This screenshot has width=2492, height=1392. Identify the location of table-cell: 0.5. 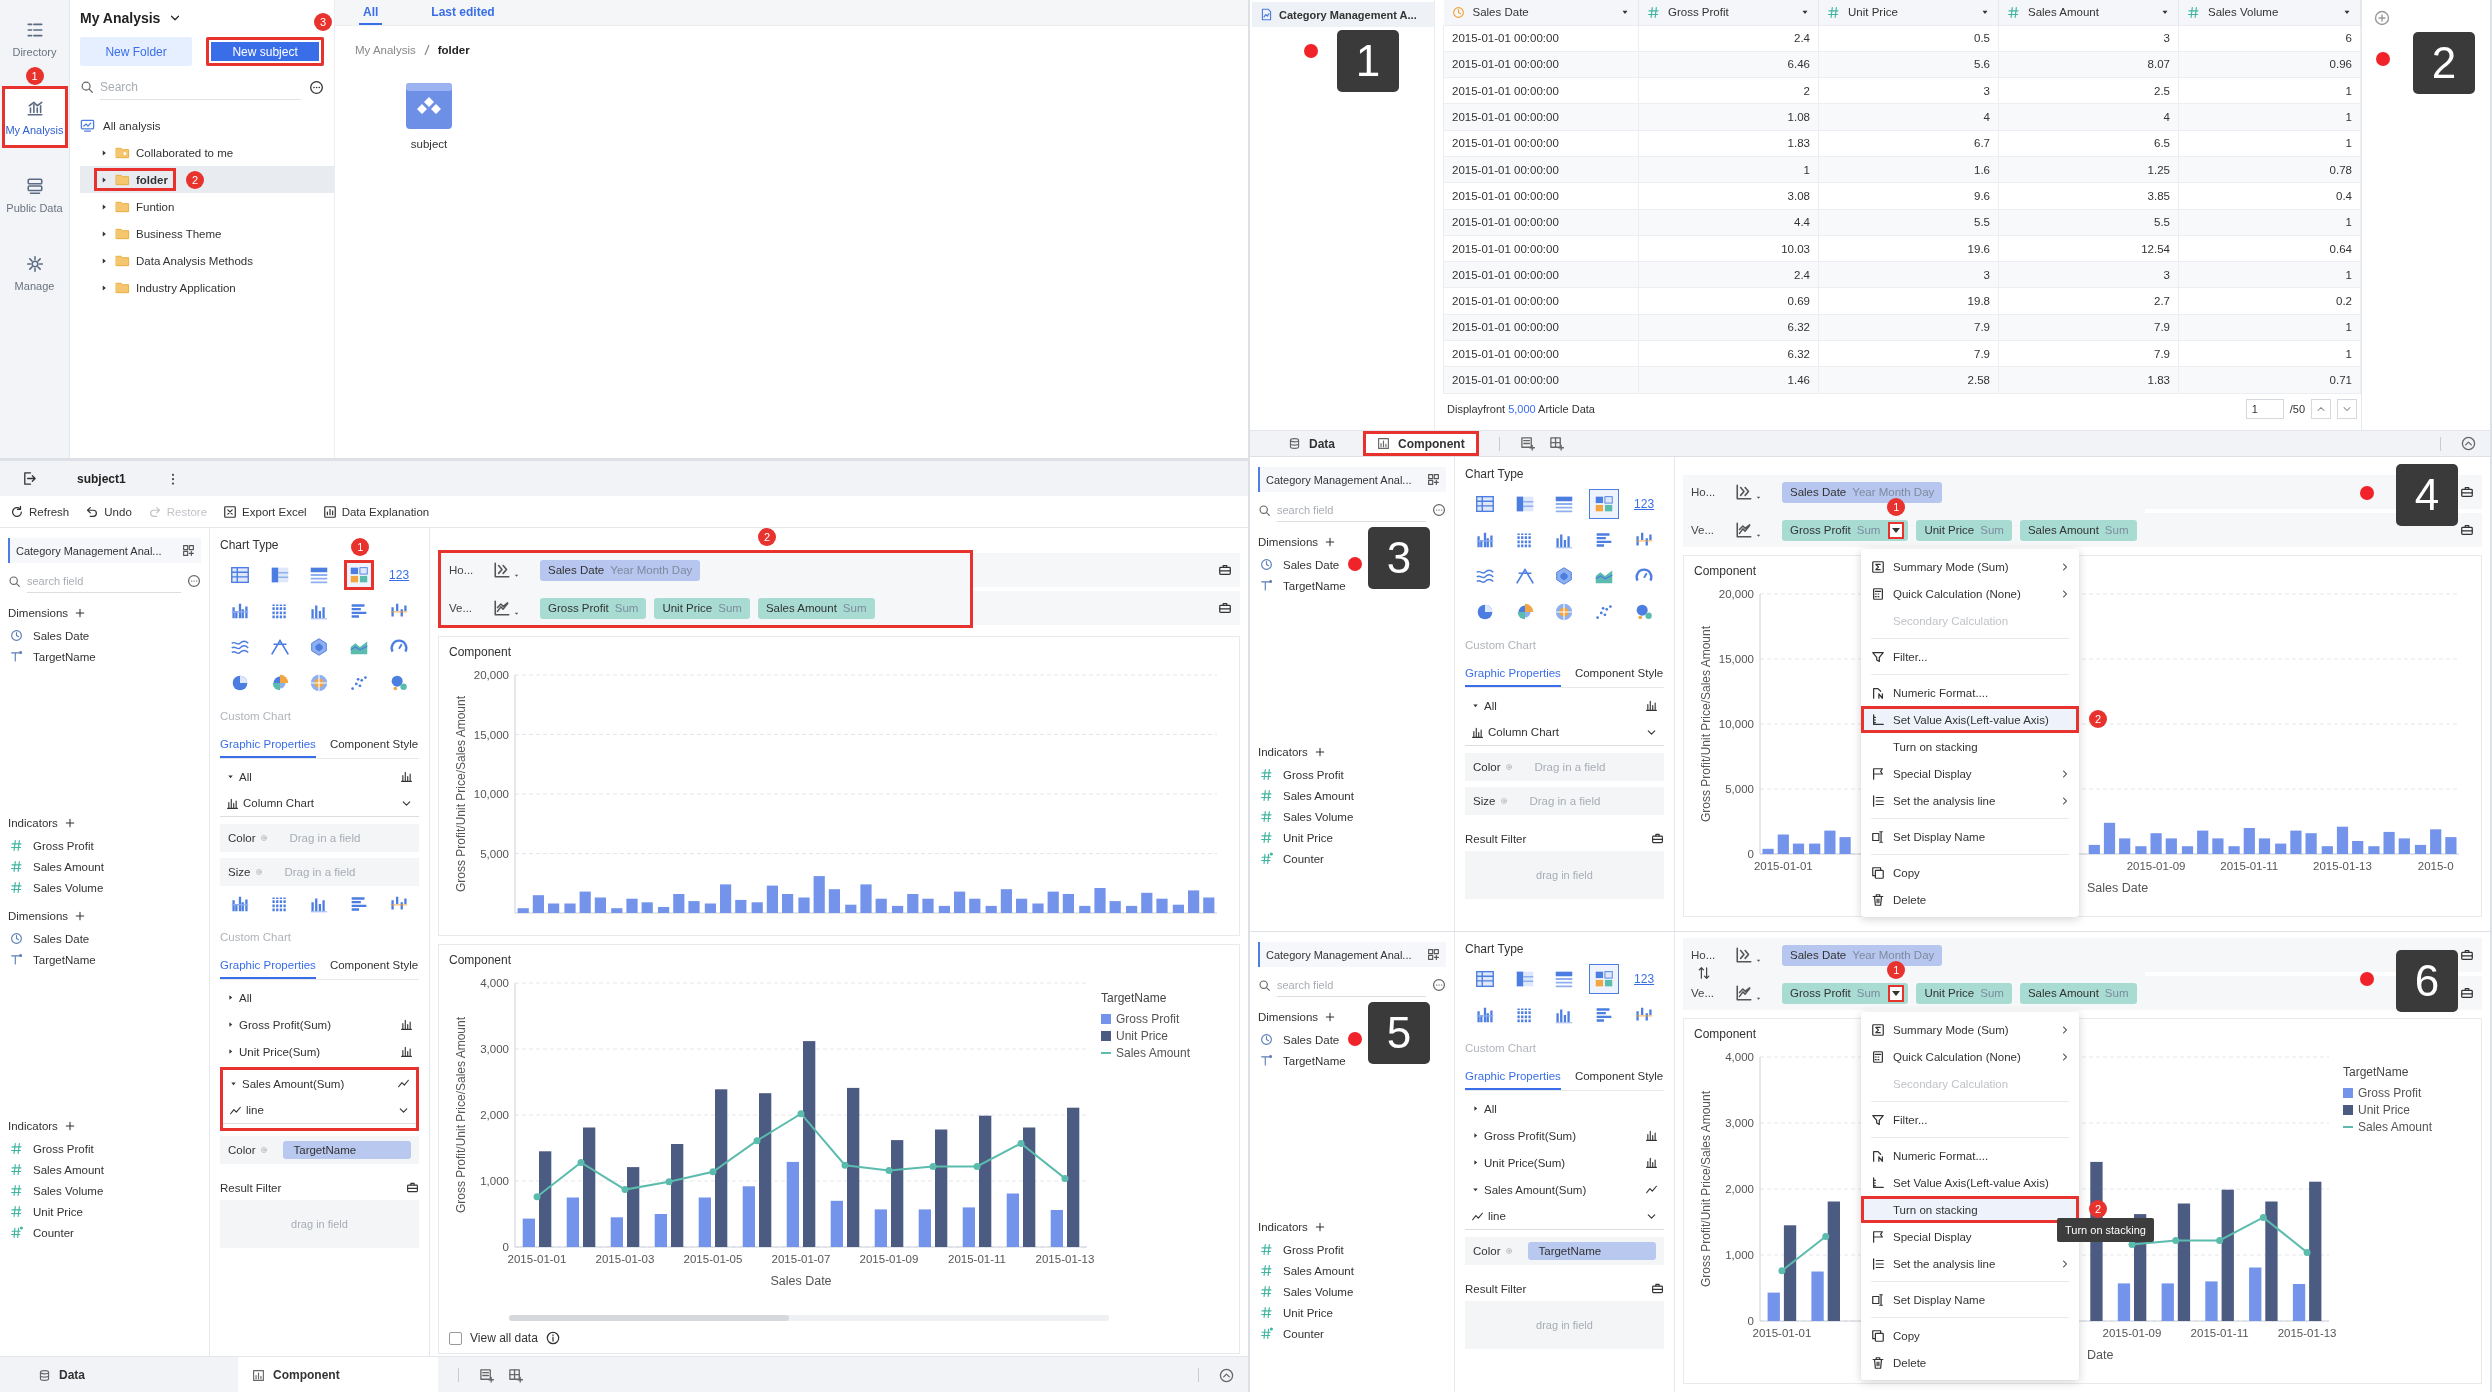
(1908, 38).